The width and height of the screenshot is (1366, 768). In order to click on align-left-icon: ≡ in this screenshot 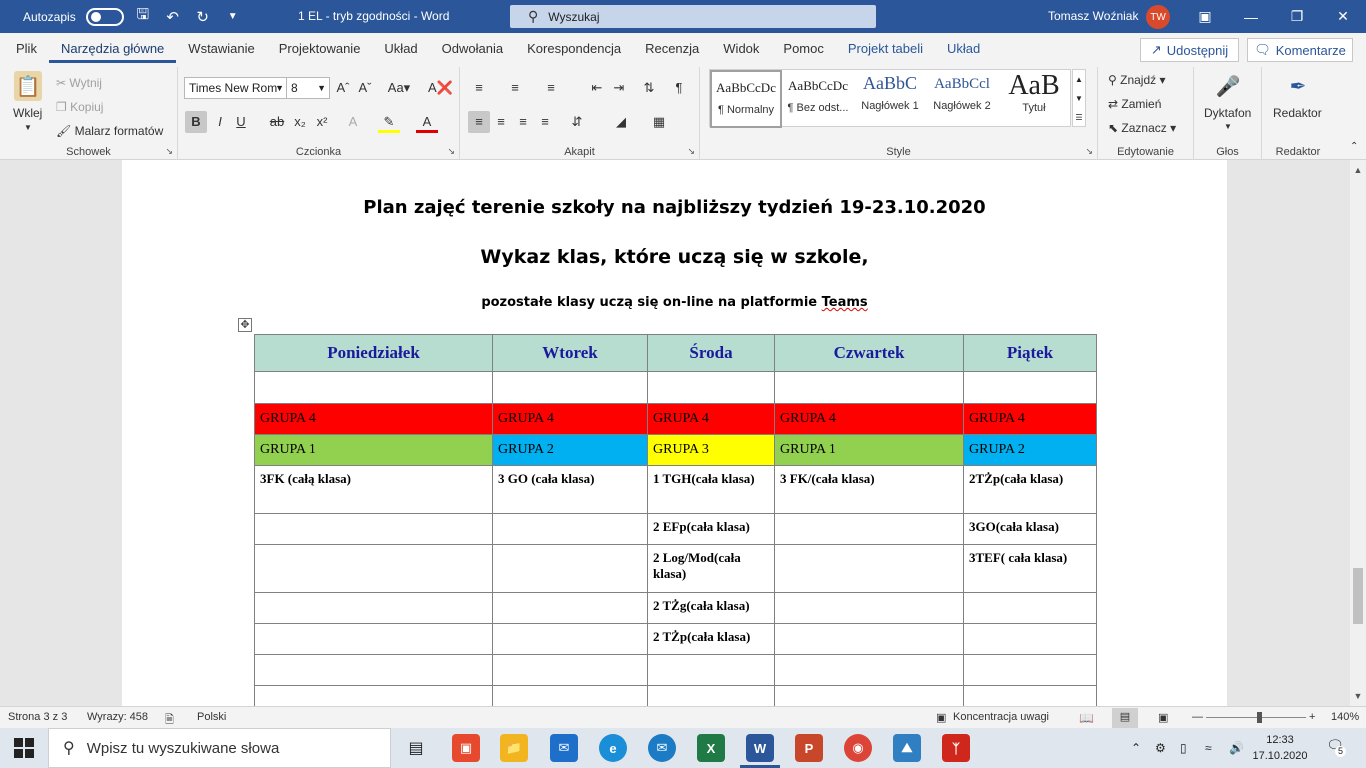, I will do `click(479, 122)`.